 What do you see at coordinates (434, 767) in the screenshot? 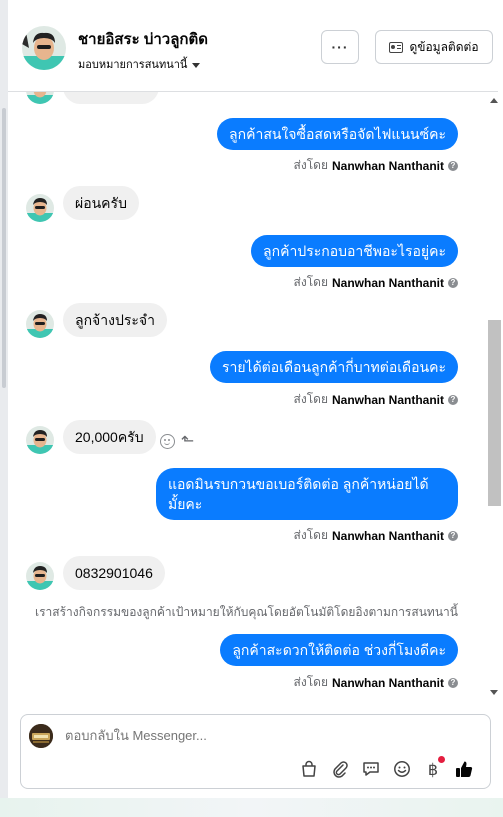
I see `baht-icon: ฿` at bounding box center [434, 767].